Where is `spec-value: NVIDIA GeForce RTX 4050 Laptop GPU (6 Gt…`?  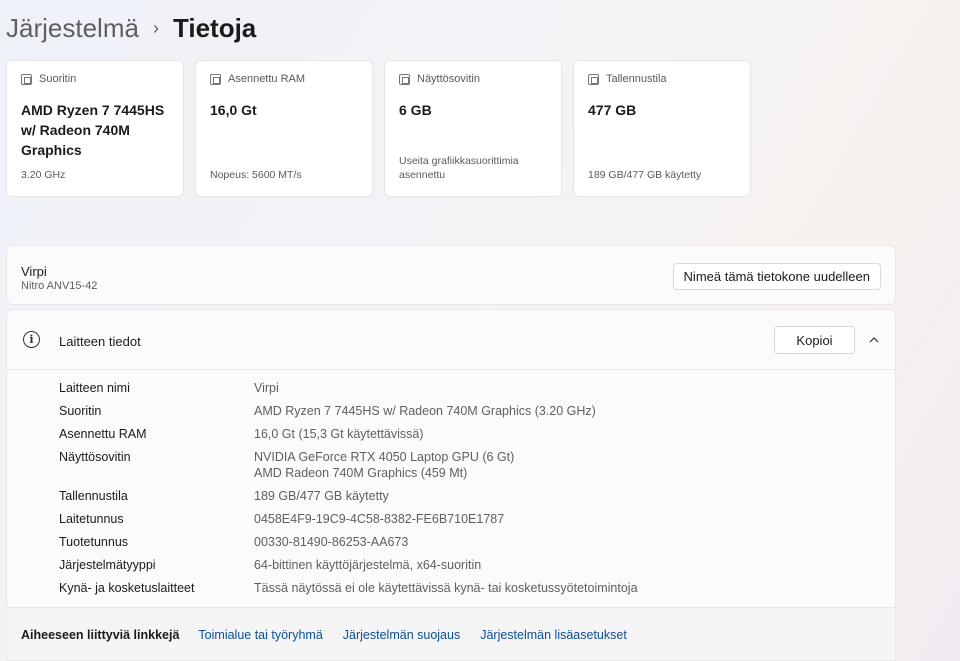
spec-value: NVIDIA GeForce RTX 4050 Laptop GPU (6 Gt… is located at coordinates (384, 465).